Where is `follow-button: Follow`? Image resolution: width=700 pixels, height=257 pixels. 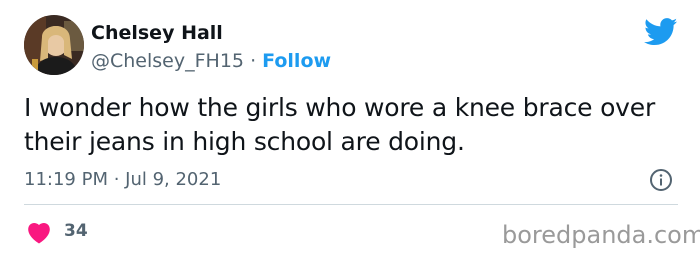 follow-button: Follow is located at coordinates (296, 61).